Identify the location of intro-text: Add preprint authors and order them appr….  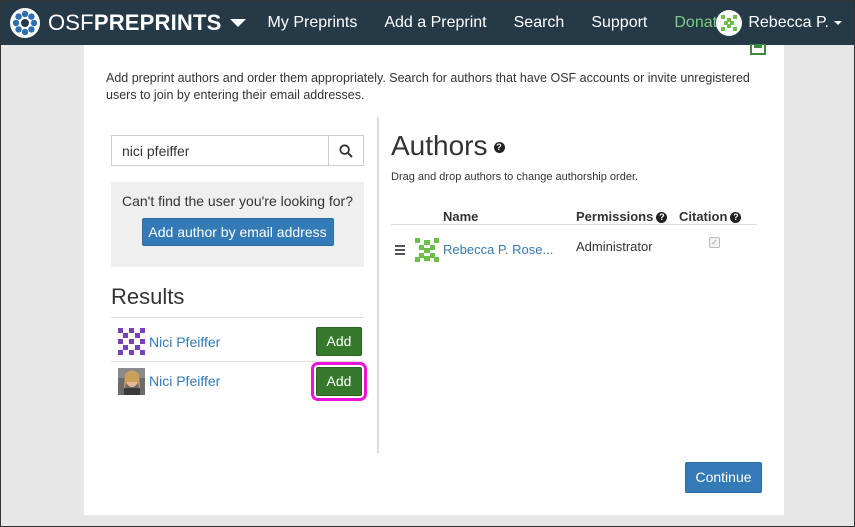
(428, 86).